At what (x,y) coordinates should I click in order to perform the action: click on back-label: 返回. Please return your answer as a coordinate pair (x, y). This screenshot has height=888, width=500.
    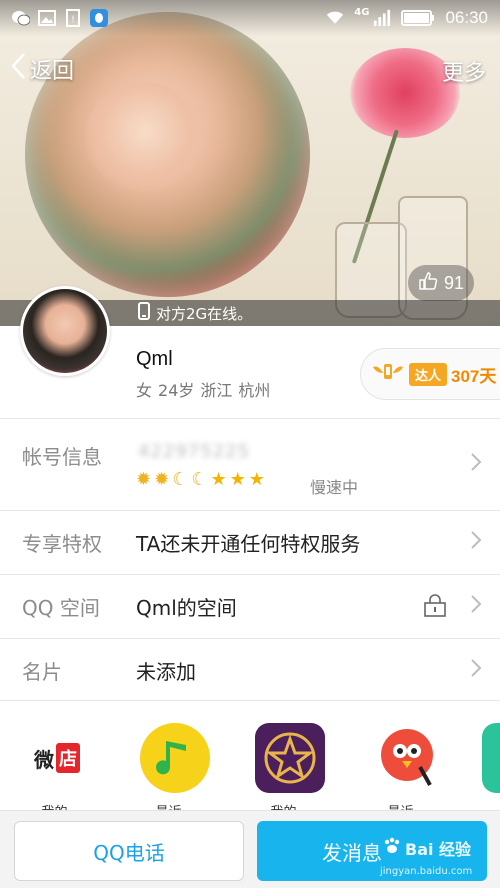
    Looking at the image, I should click on (52, 71).